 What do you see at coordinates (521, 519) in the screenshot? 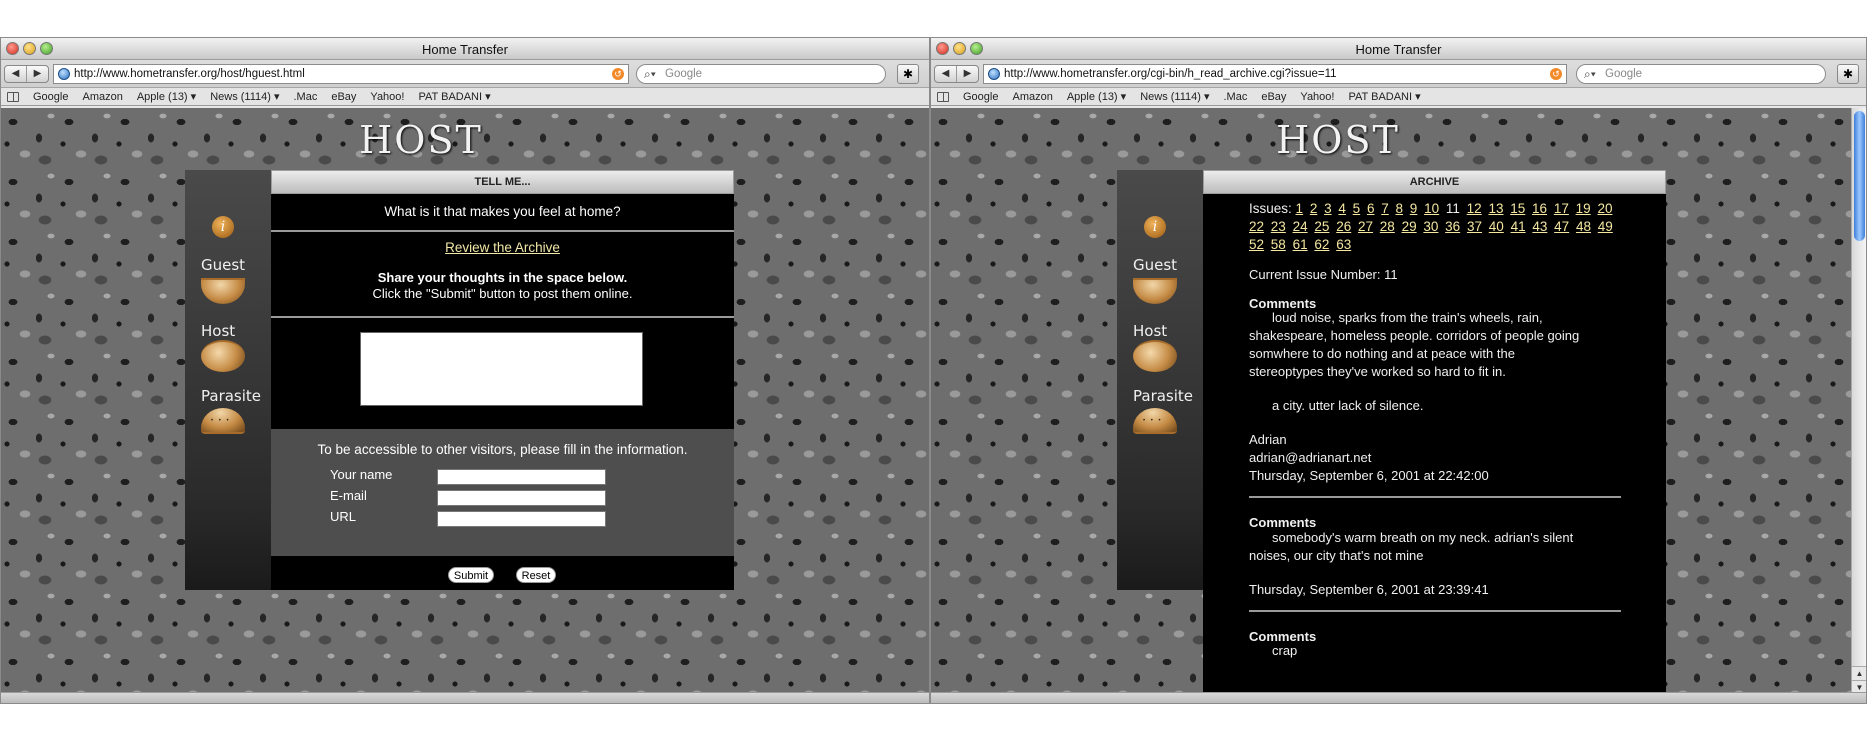
I see `url-field` at bounding box center [521, 519].